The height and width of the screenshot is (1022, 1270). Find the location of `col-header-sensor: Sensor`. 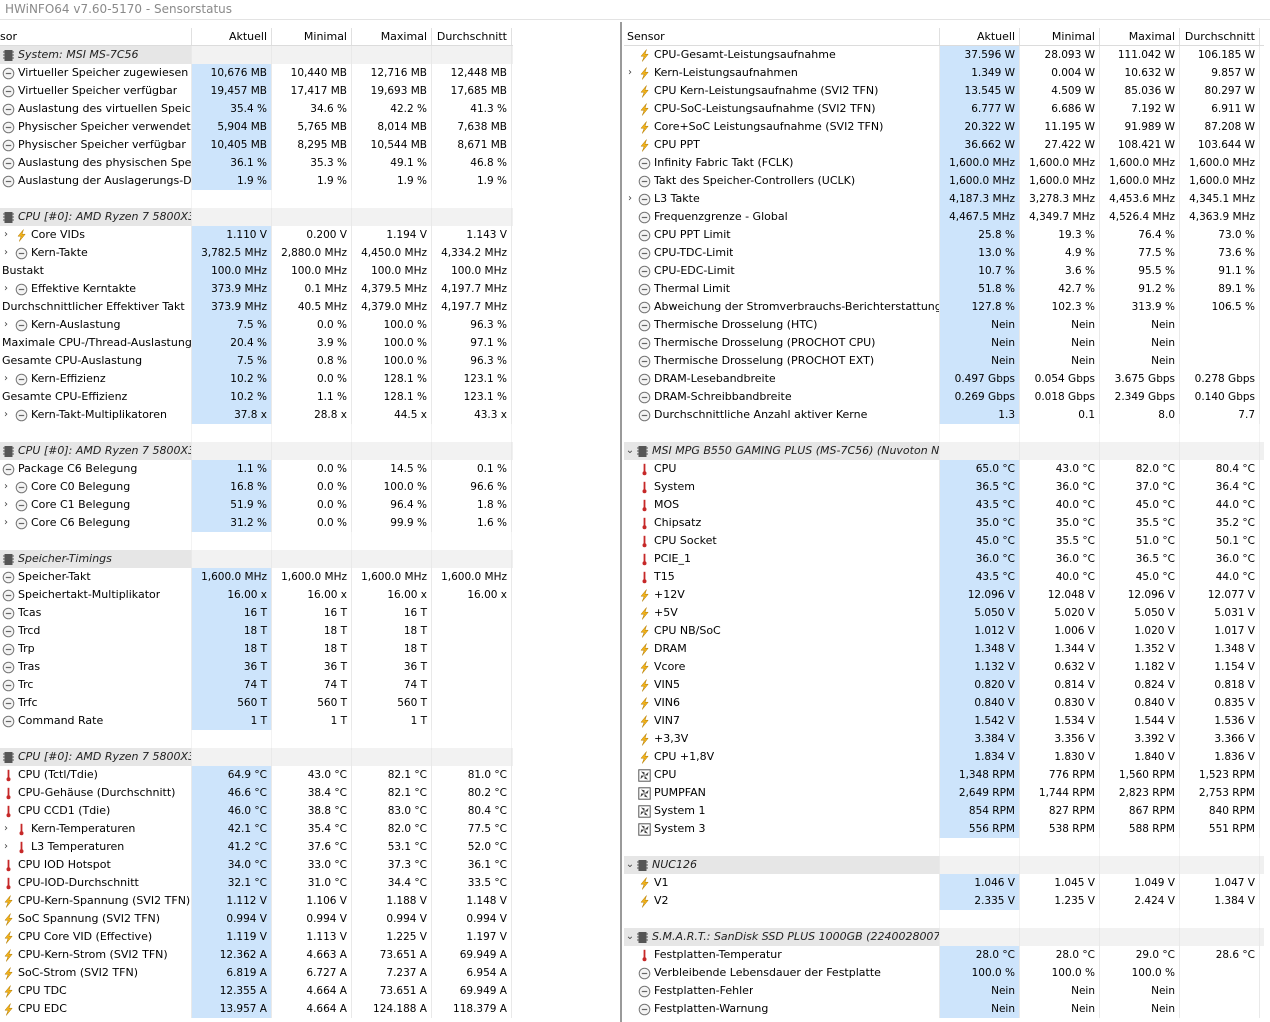

col-header-sensor: Sensor is located at coordinates (782, 36).